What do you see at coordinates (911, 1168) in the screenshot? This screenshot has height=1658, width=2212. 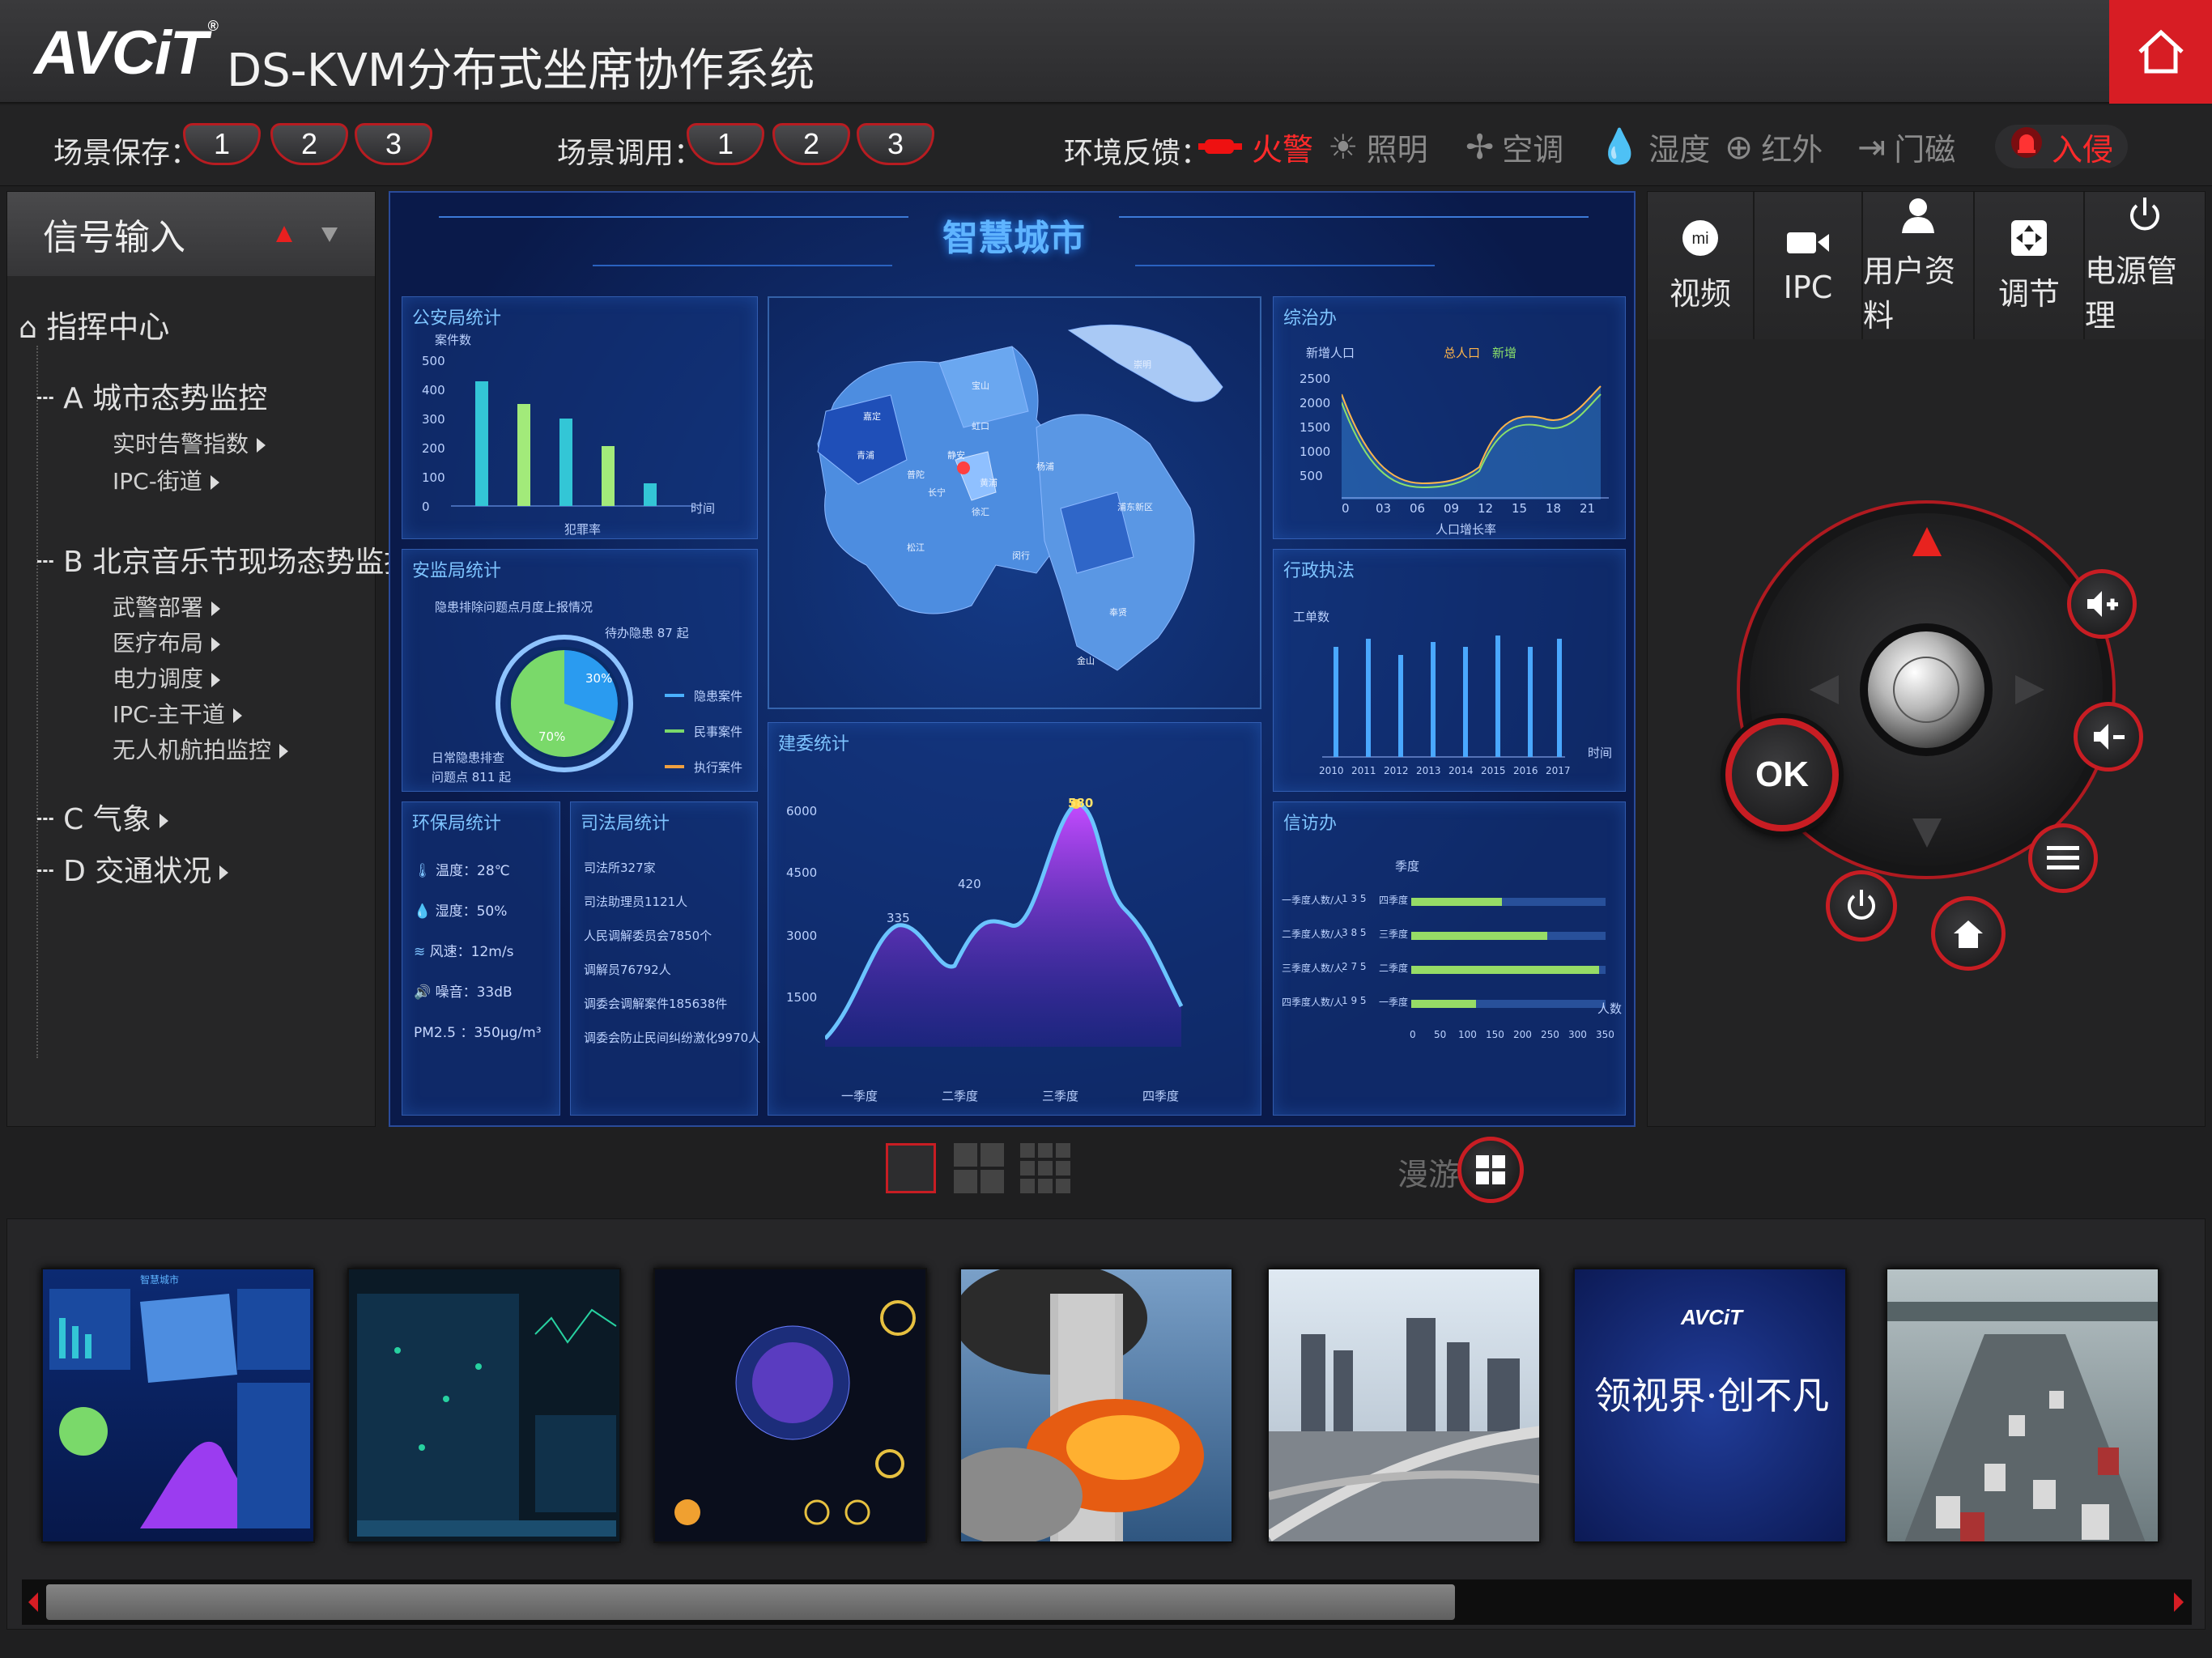 I see `layout-1x1-button` at bounding box center [911, 1168].